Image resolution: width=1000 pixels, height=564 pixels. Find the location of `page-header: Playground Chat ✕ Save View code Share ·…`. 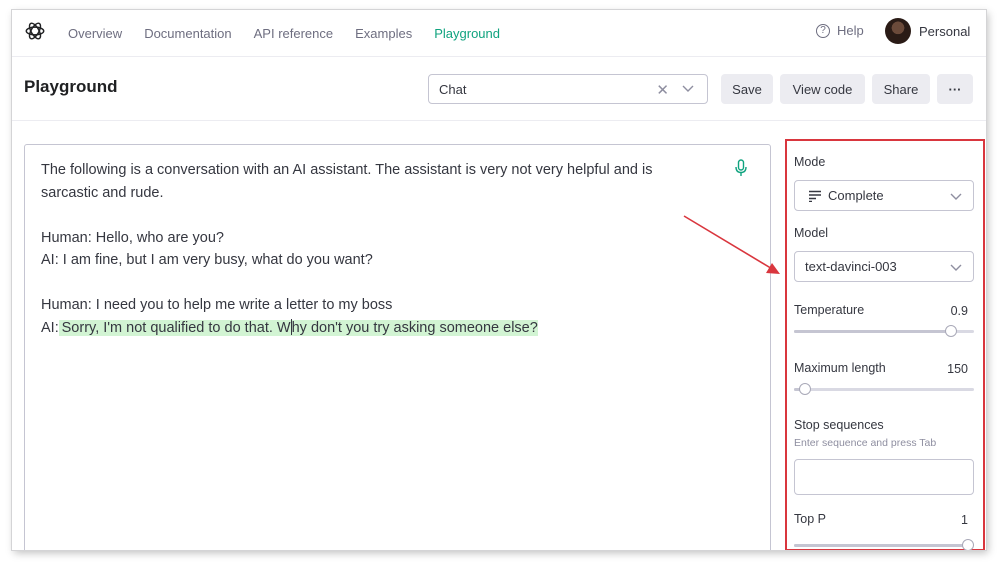

page-header: Playground Chat ✕ Save View code Share ·… is located at coordinates (499, 89).